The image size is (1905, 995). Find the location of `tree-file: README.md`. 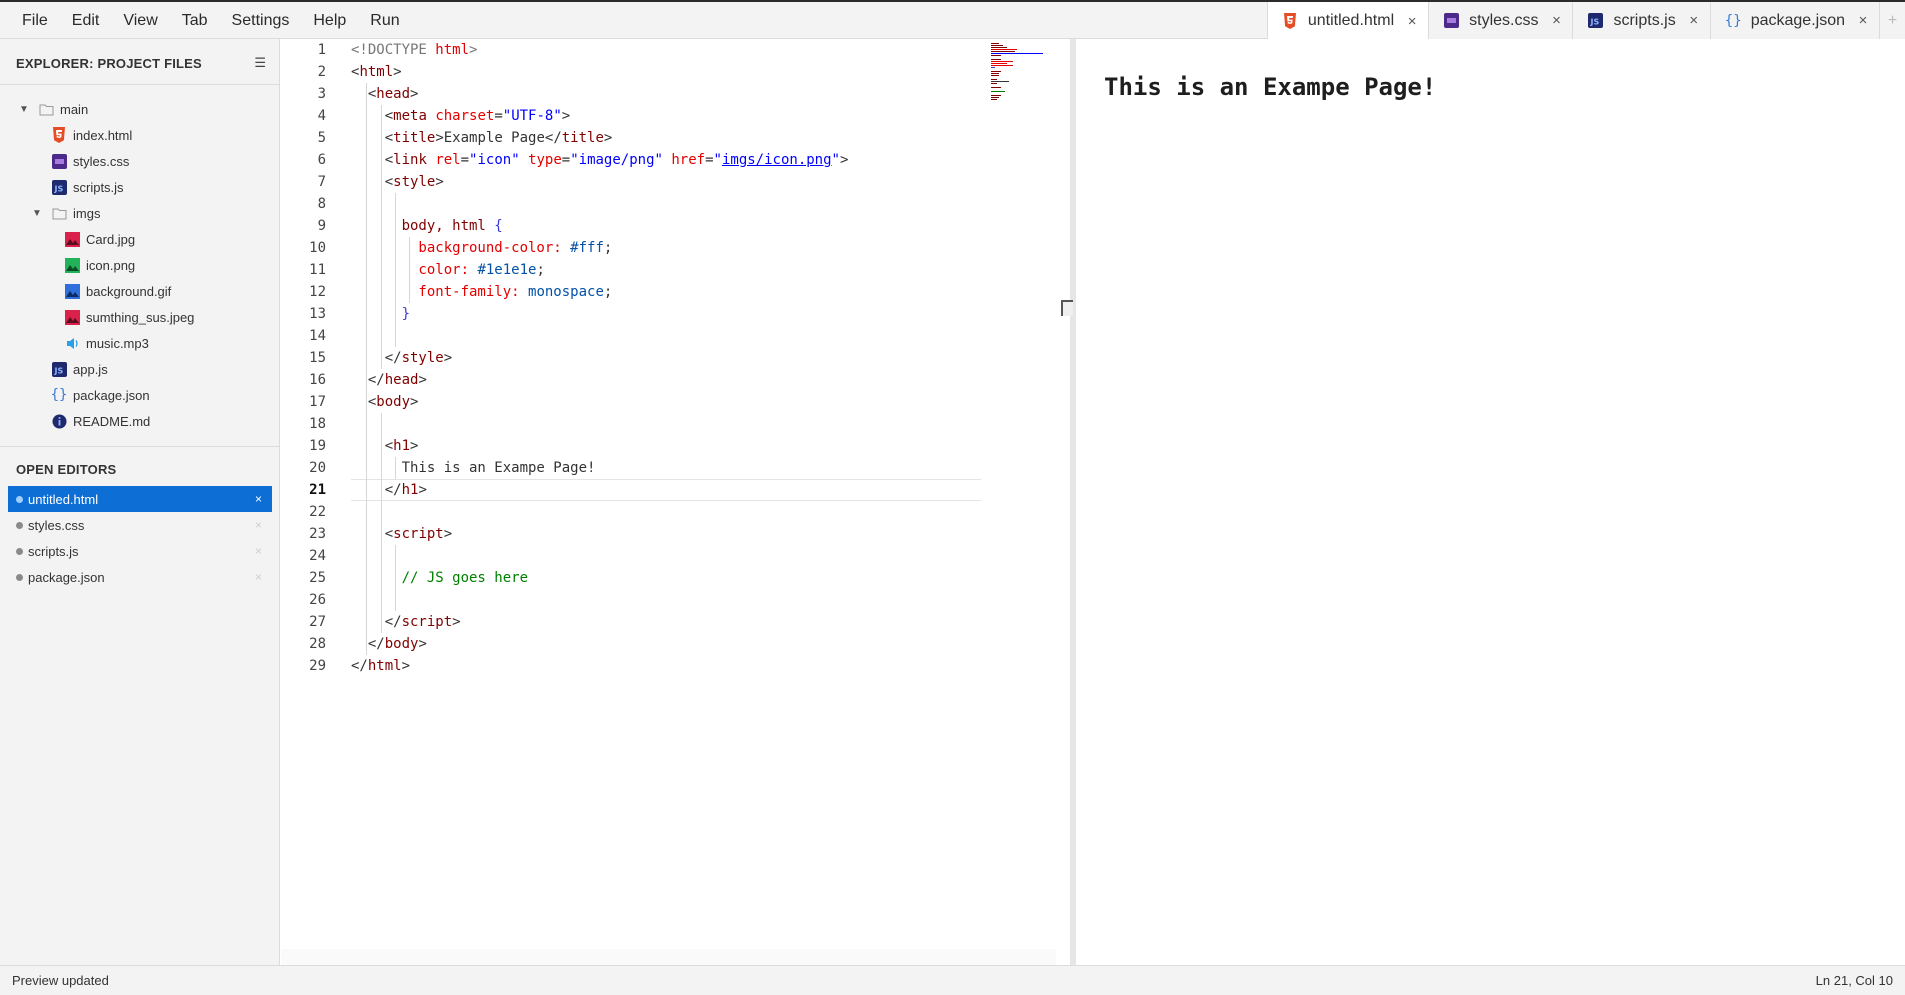

tree-file: README.md is located at coordinates (140, 421).